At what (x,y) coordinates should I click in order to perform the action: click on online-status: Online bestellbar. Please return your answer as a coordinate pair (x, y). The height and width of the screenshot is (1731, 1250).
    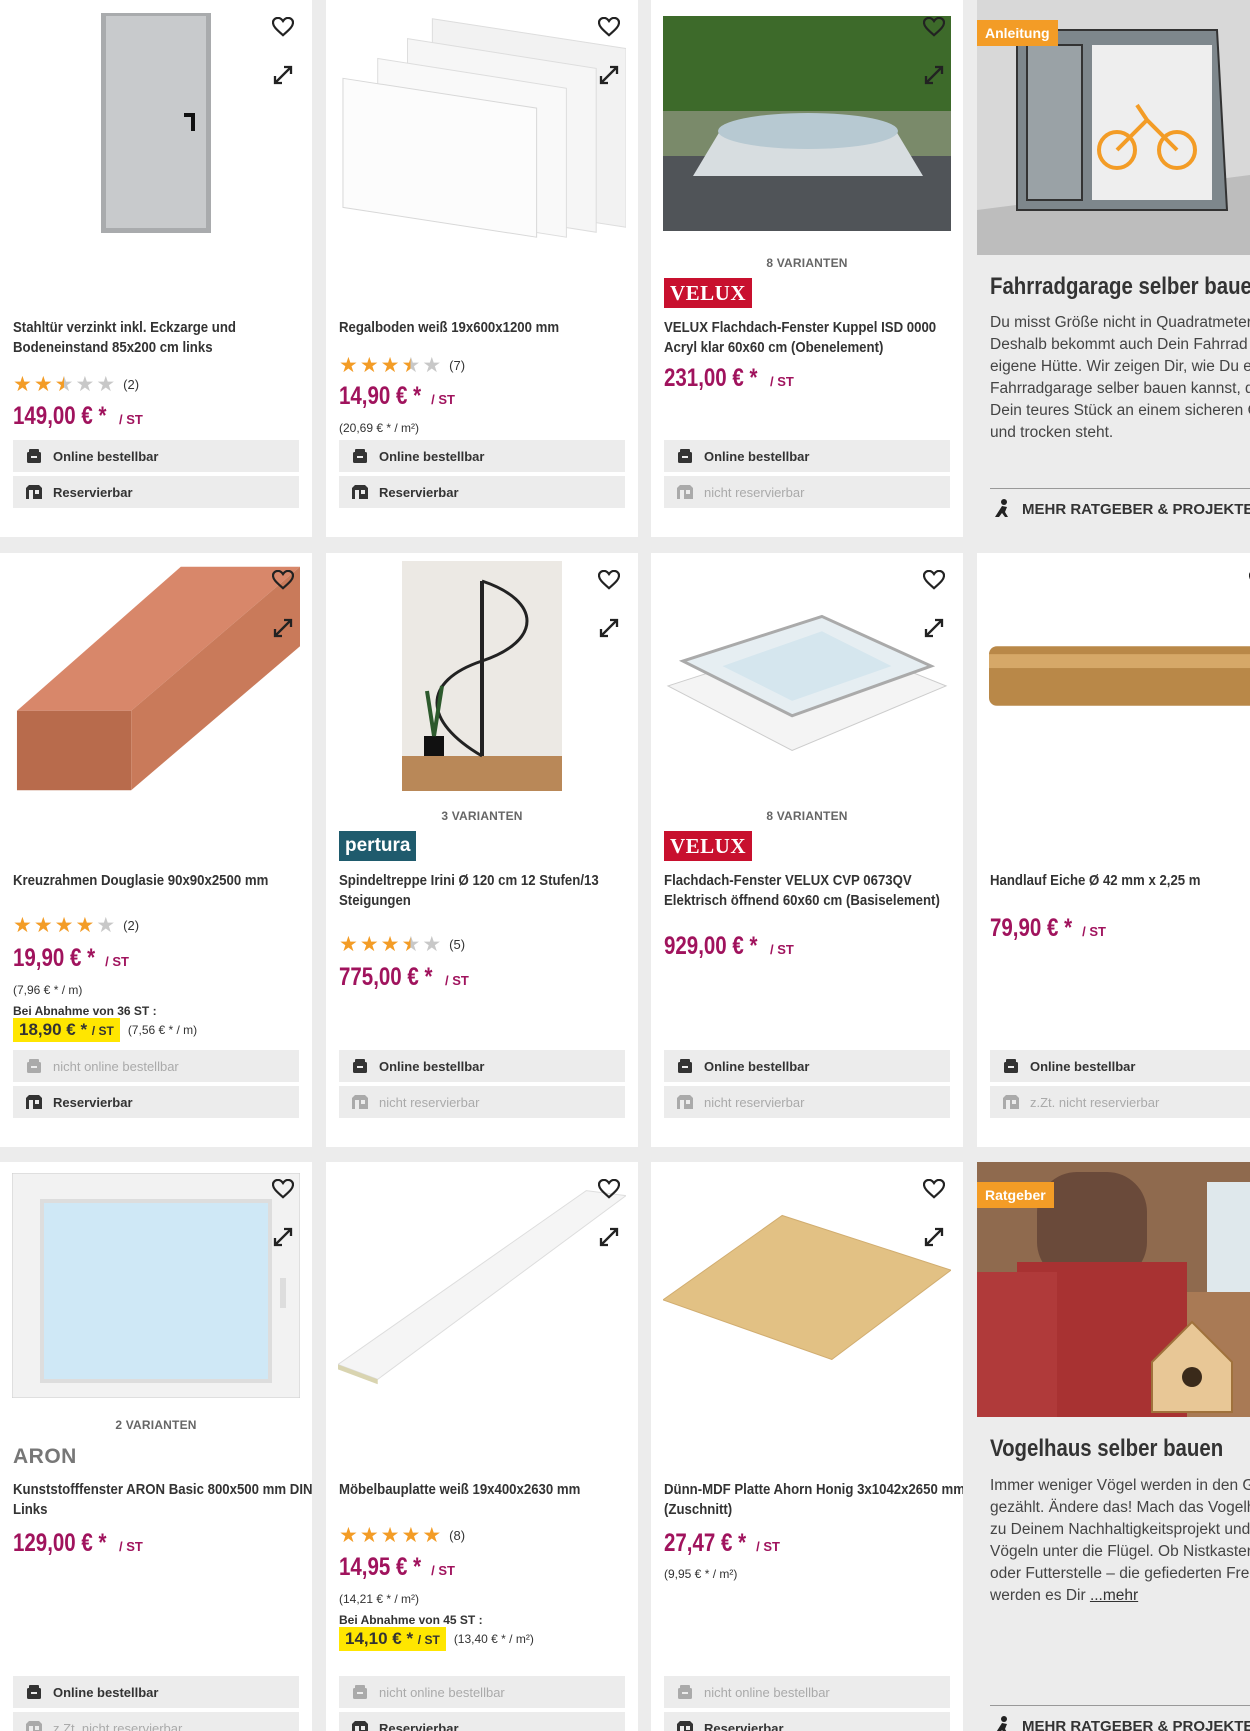
    Looking at the image, I should click on (757, 456).